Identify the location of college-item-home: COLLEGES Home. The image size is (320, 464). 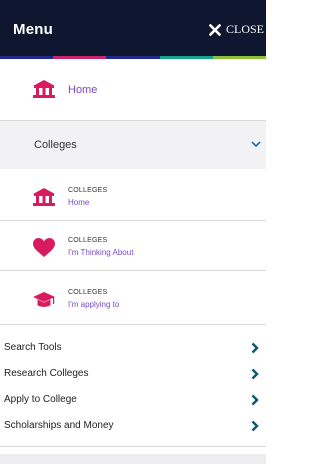
(133, 198).